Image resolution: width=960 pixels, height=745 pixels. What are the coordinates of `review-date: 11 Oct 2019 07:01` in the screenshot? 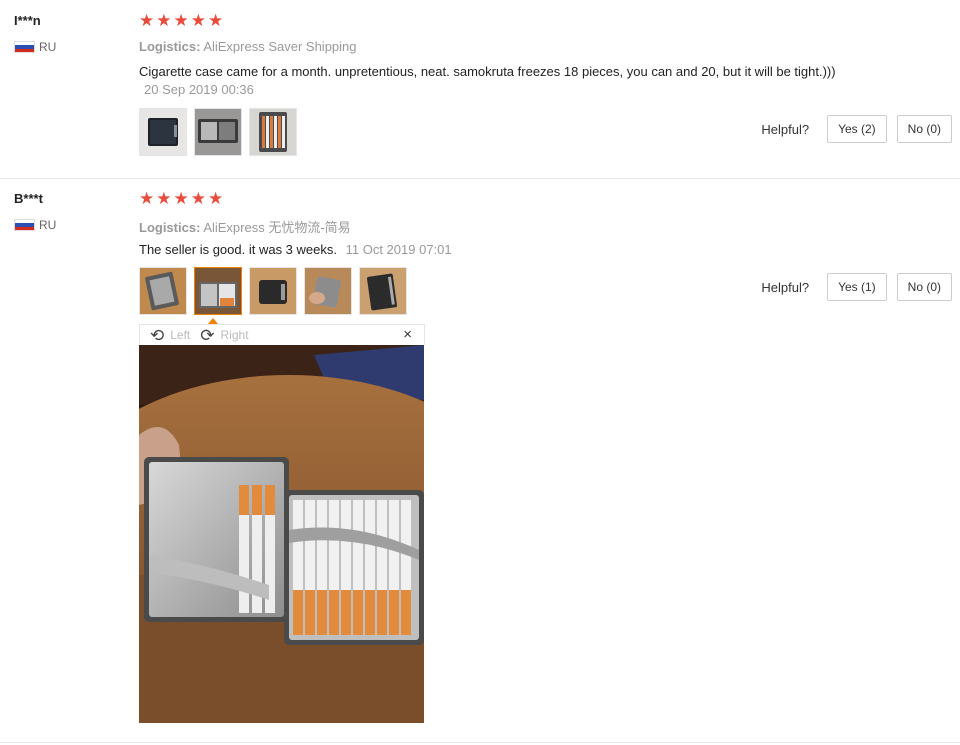 It's located at (398, 249).